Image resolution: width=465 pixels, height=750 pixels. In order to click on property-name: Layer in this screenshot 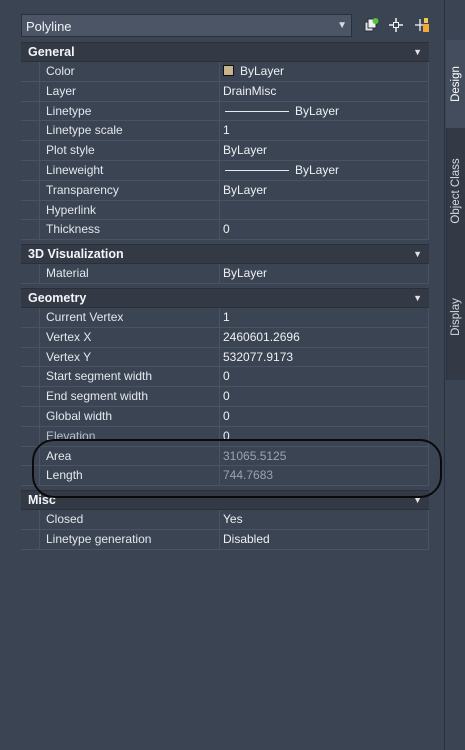, I will do `click(129, 91)`.